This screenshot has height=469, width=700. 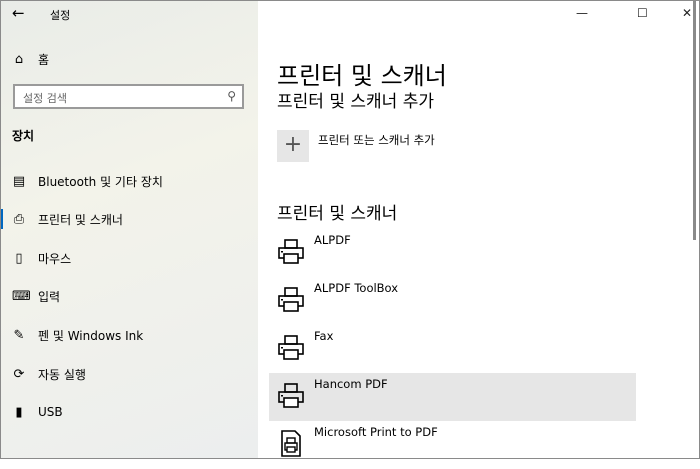 What do you see at coordinates (642, 13) in the screenshot?
I see `maximize-button: ☐` at bounding box center [642, 13].